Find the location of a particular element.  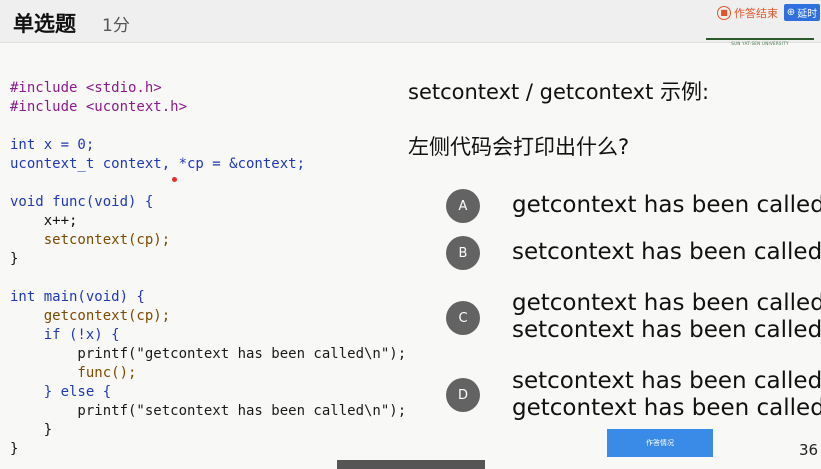

option-a: A getcontext has been called is located at coordinates (633, 206).